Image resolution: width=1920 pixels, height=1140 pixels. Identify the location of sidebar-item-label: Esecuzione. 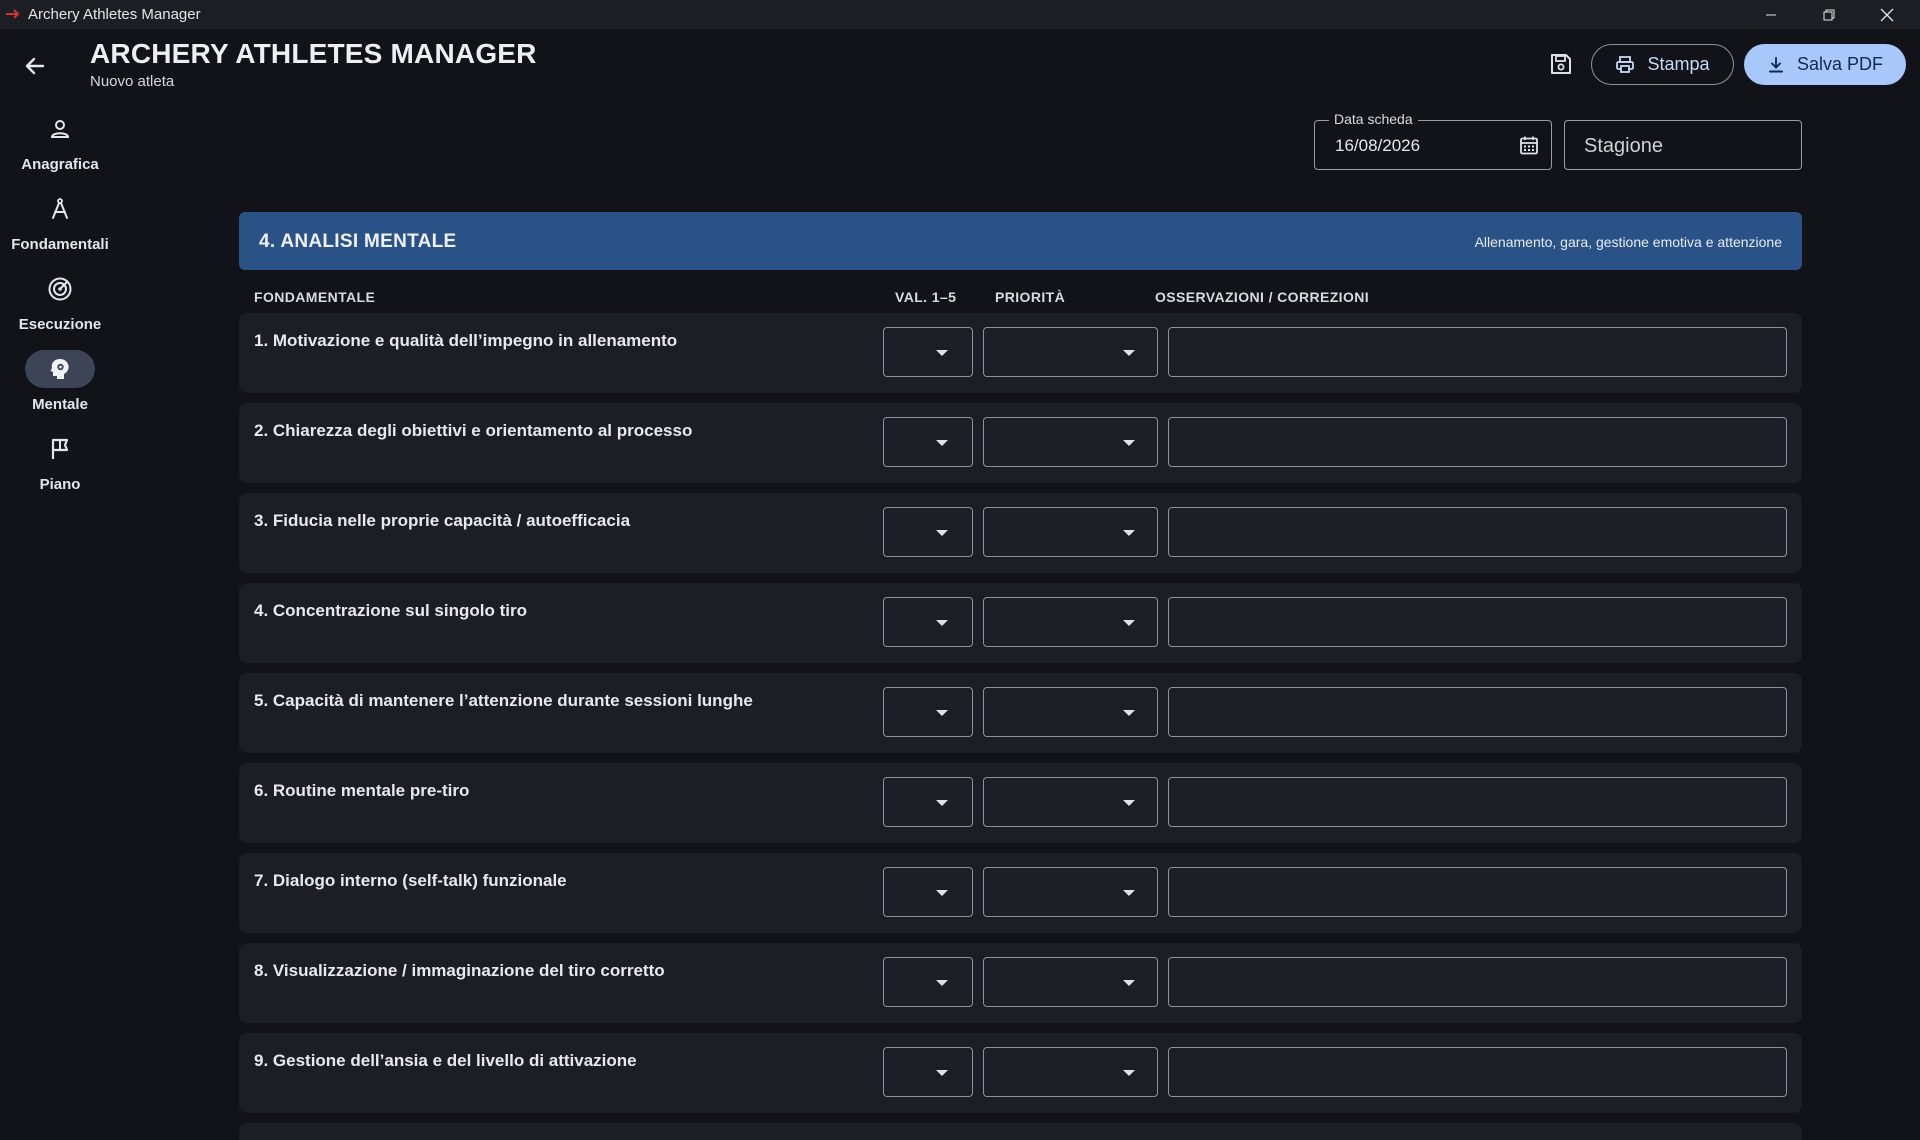
(60, 324).